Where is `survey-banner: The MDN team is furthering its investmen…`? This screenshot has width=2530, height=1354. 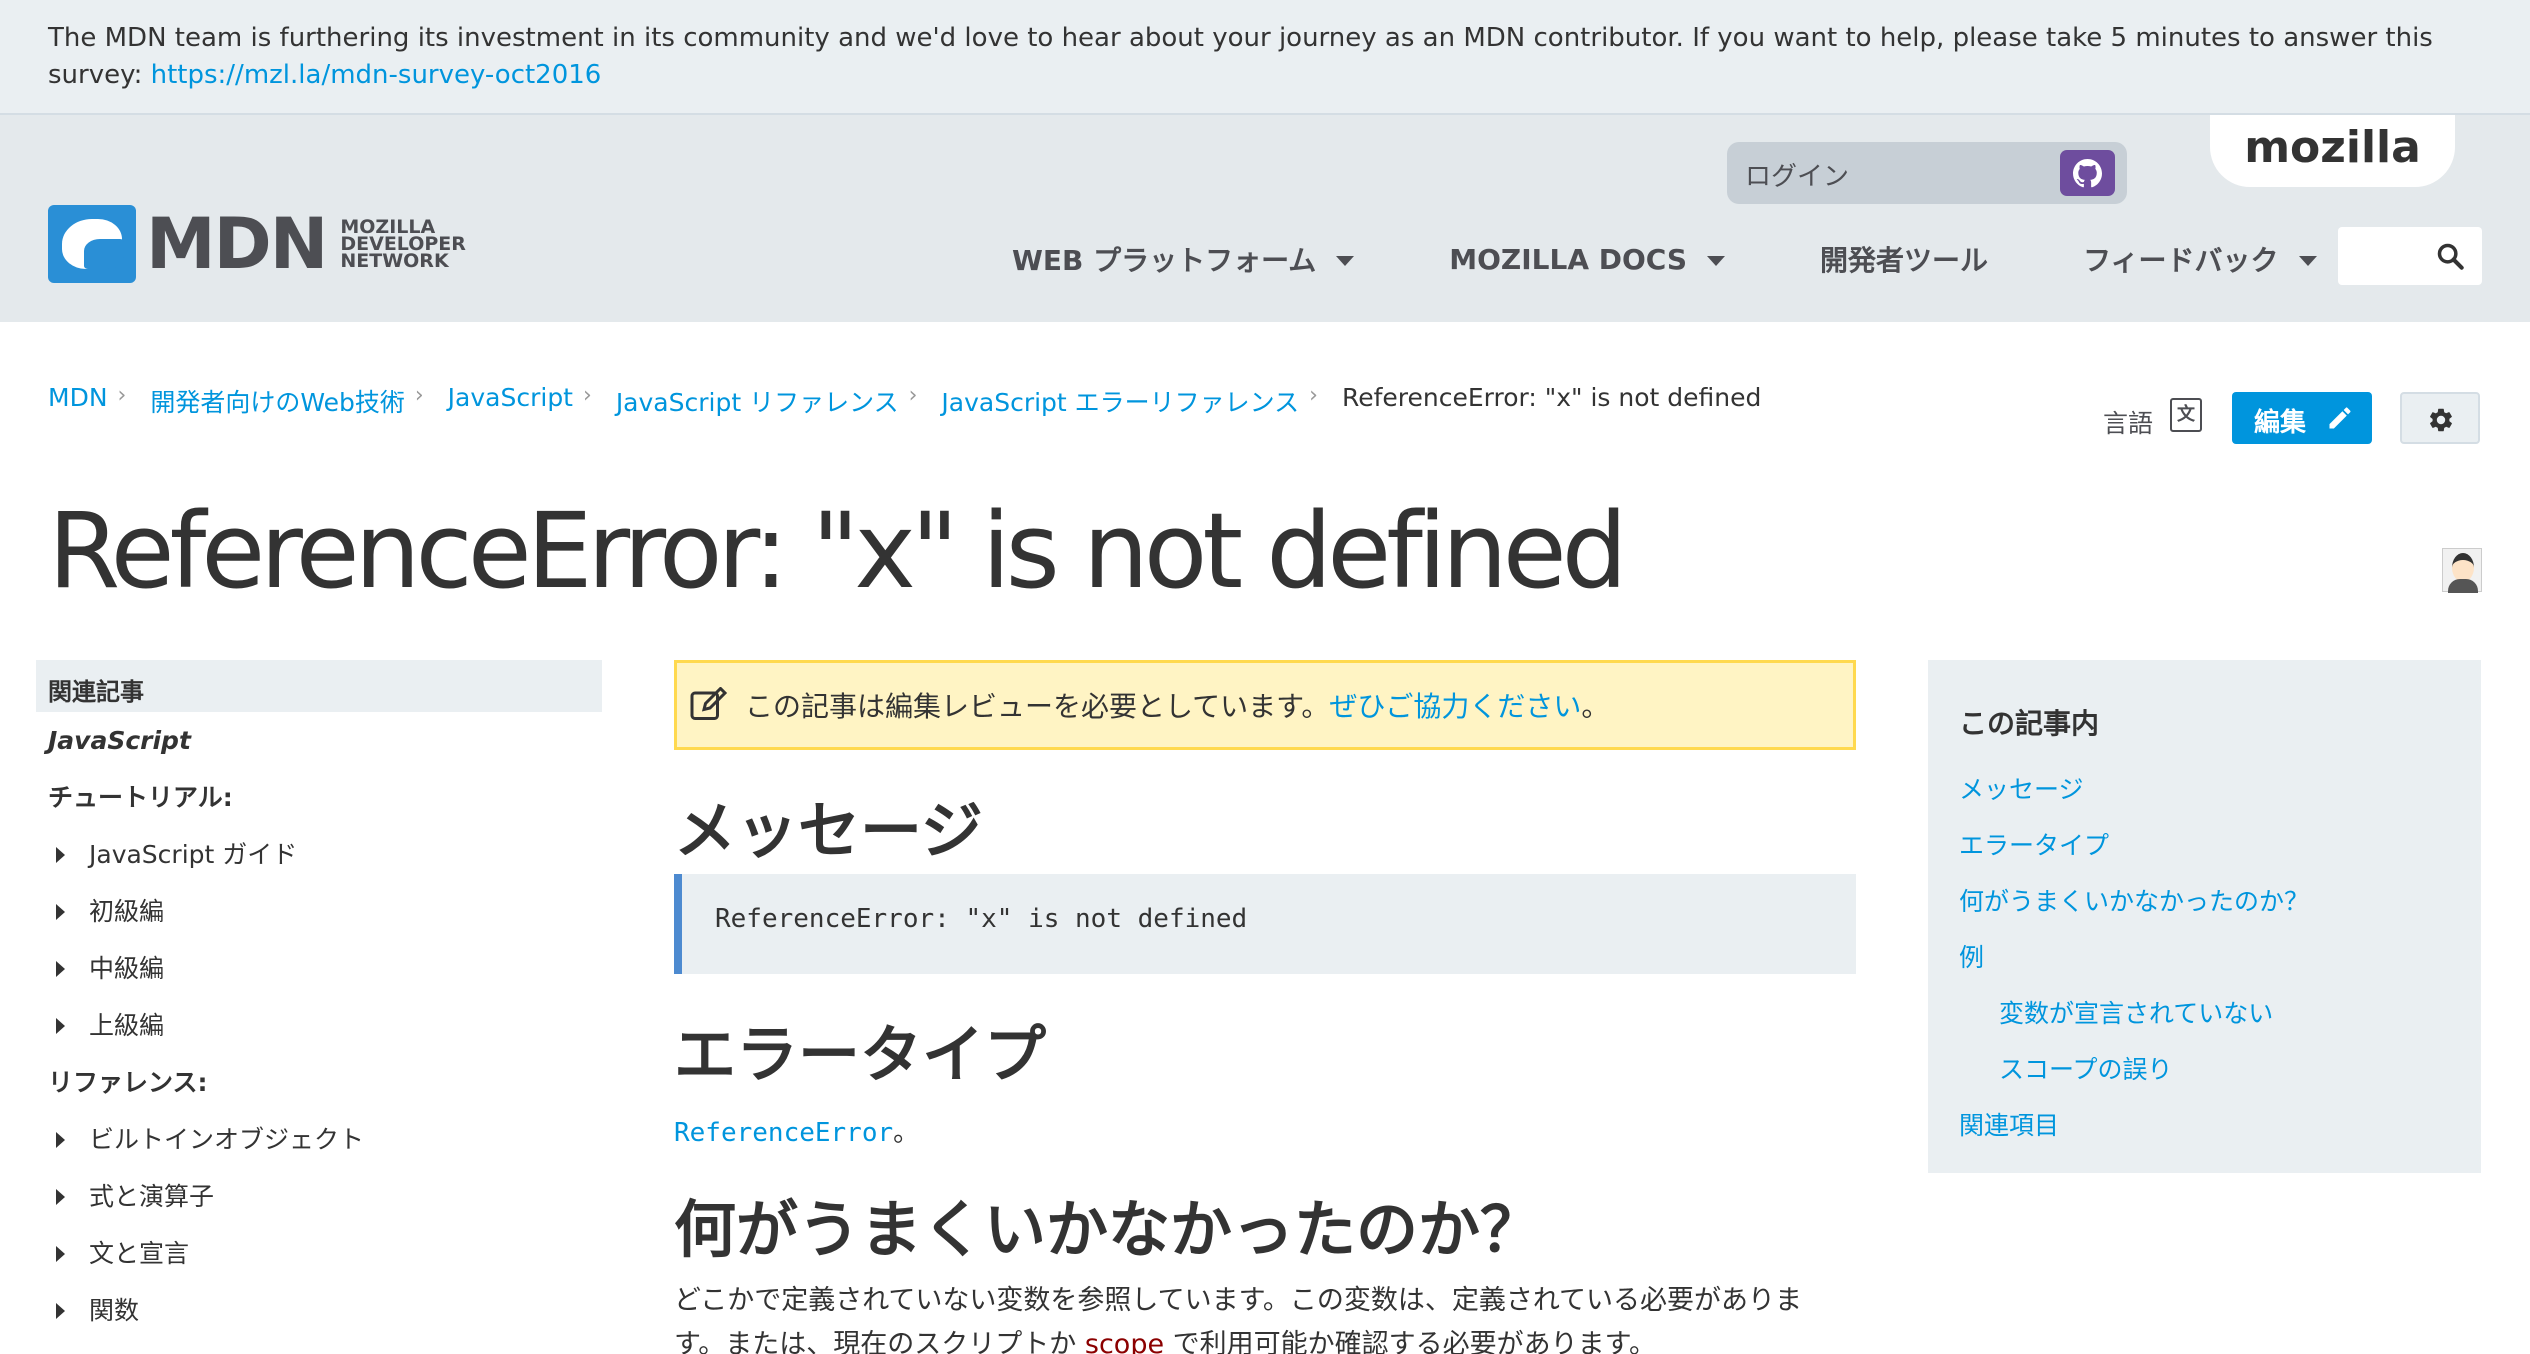 survey-banner: The MDN team is furthering its investmen… is located at coordinates (1265, 56).